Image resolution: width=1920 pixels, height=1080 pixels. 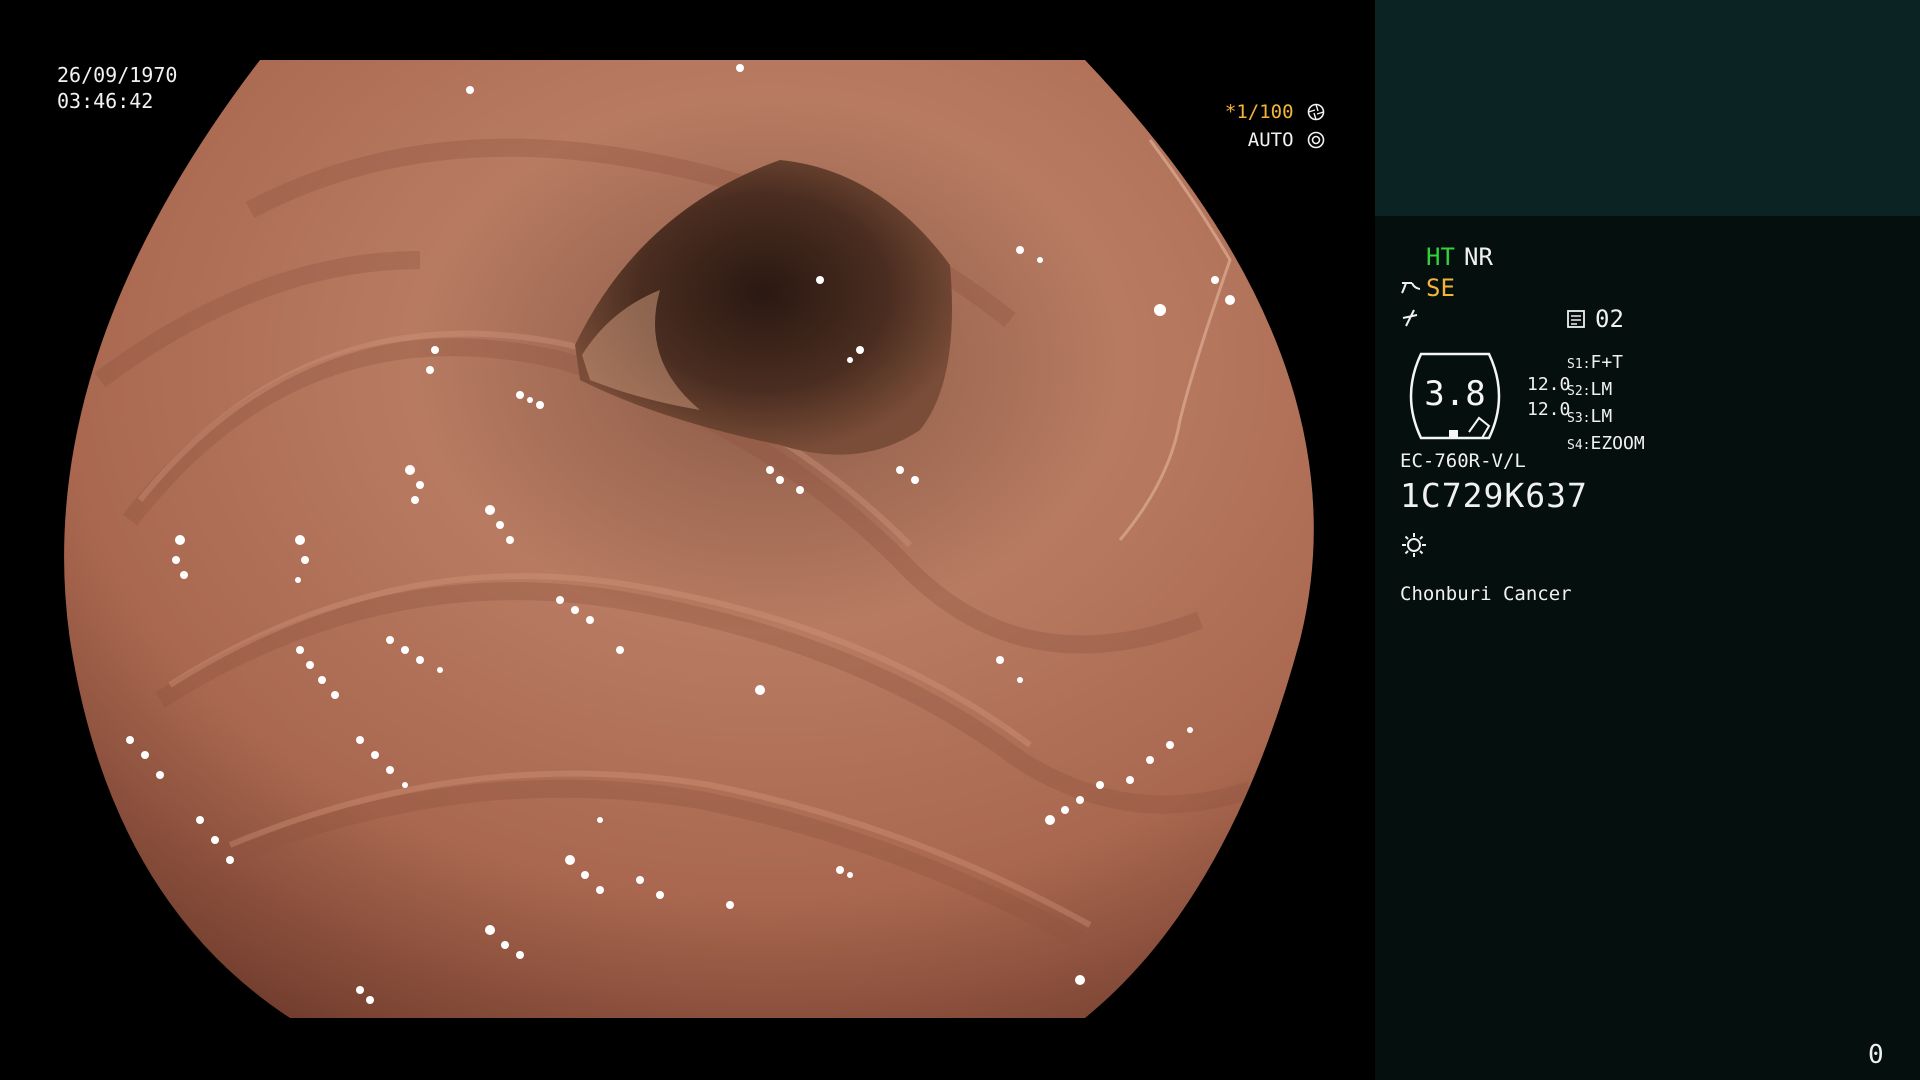 What do you see at coordinates (1411, 288) in the screenshot?
I see `scope-icon` at bounding box center [1411, 288].